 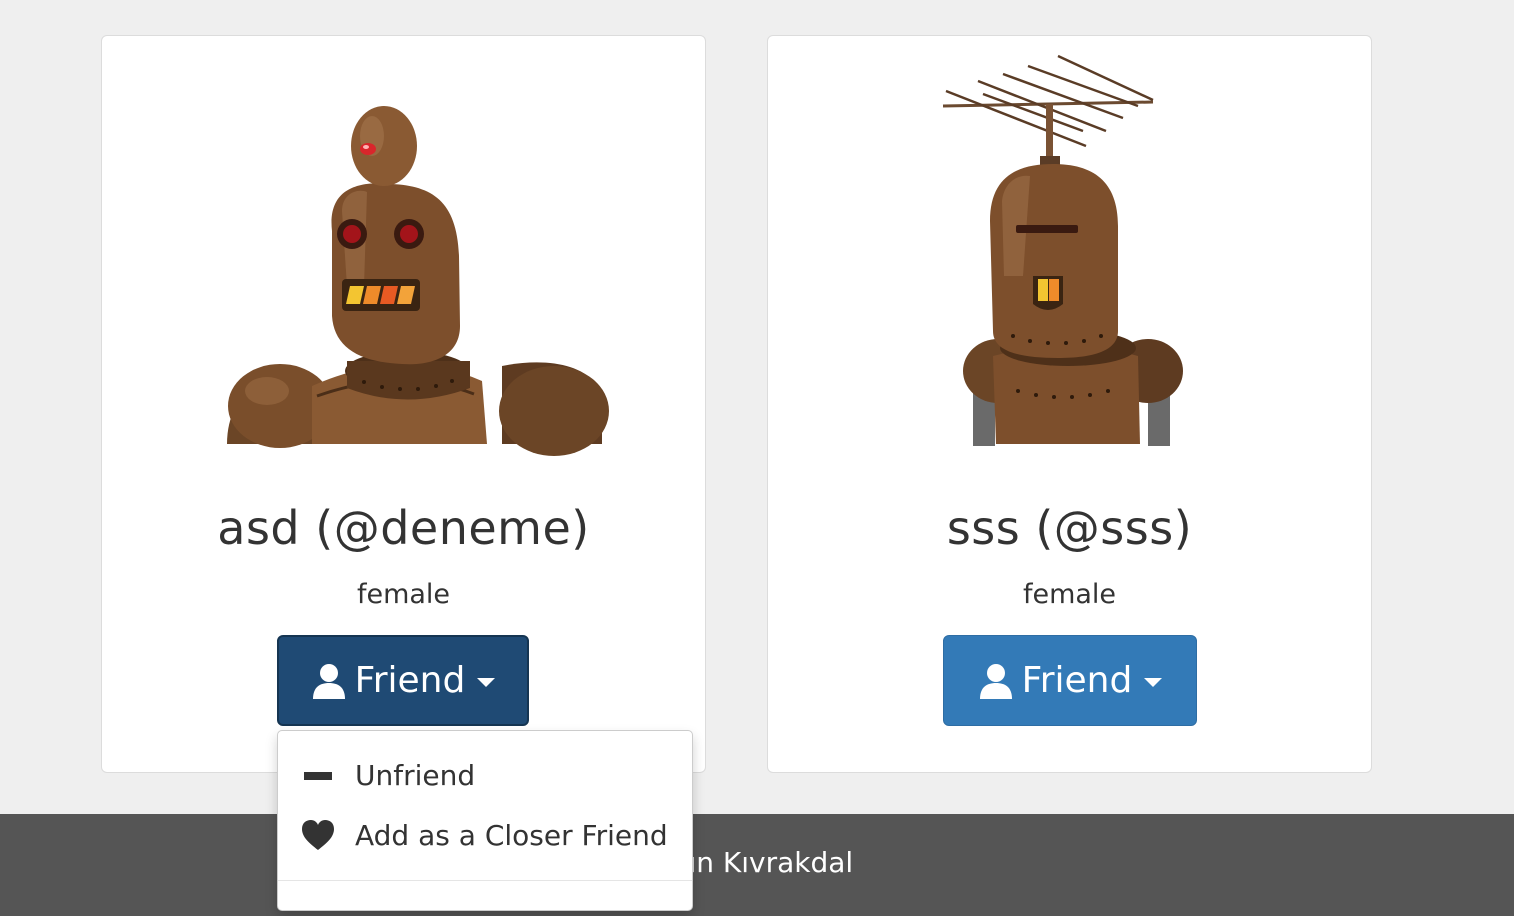 What do you see at coordinates (415, 775) in the screenshot?
I see `menu-item-label: Unfriend` at bounding box center [415, 775].